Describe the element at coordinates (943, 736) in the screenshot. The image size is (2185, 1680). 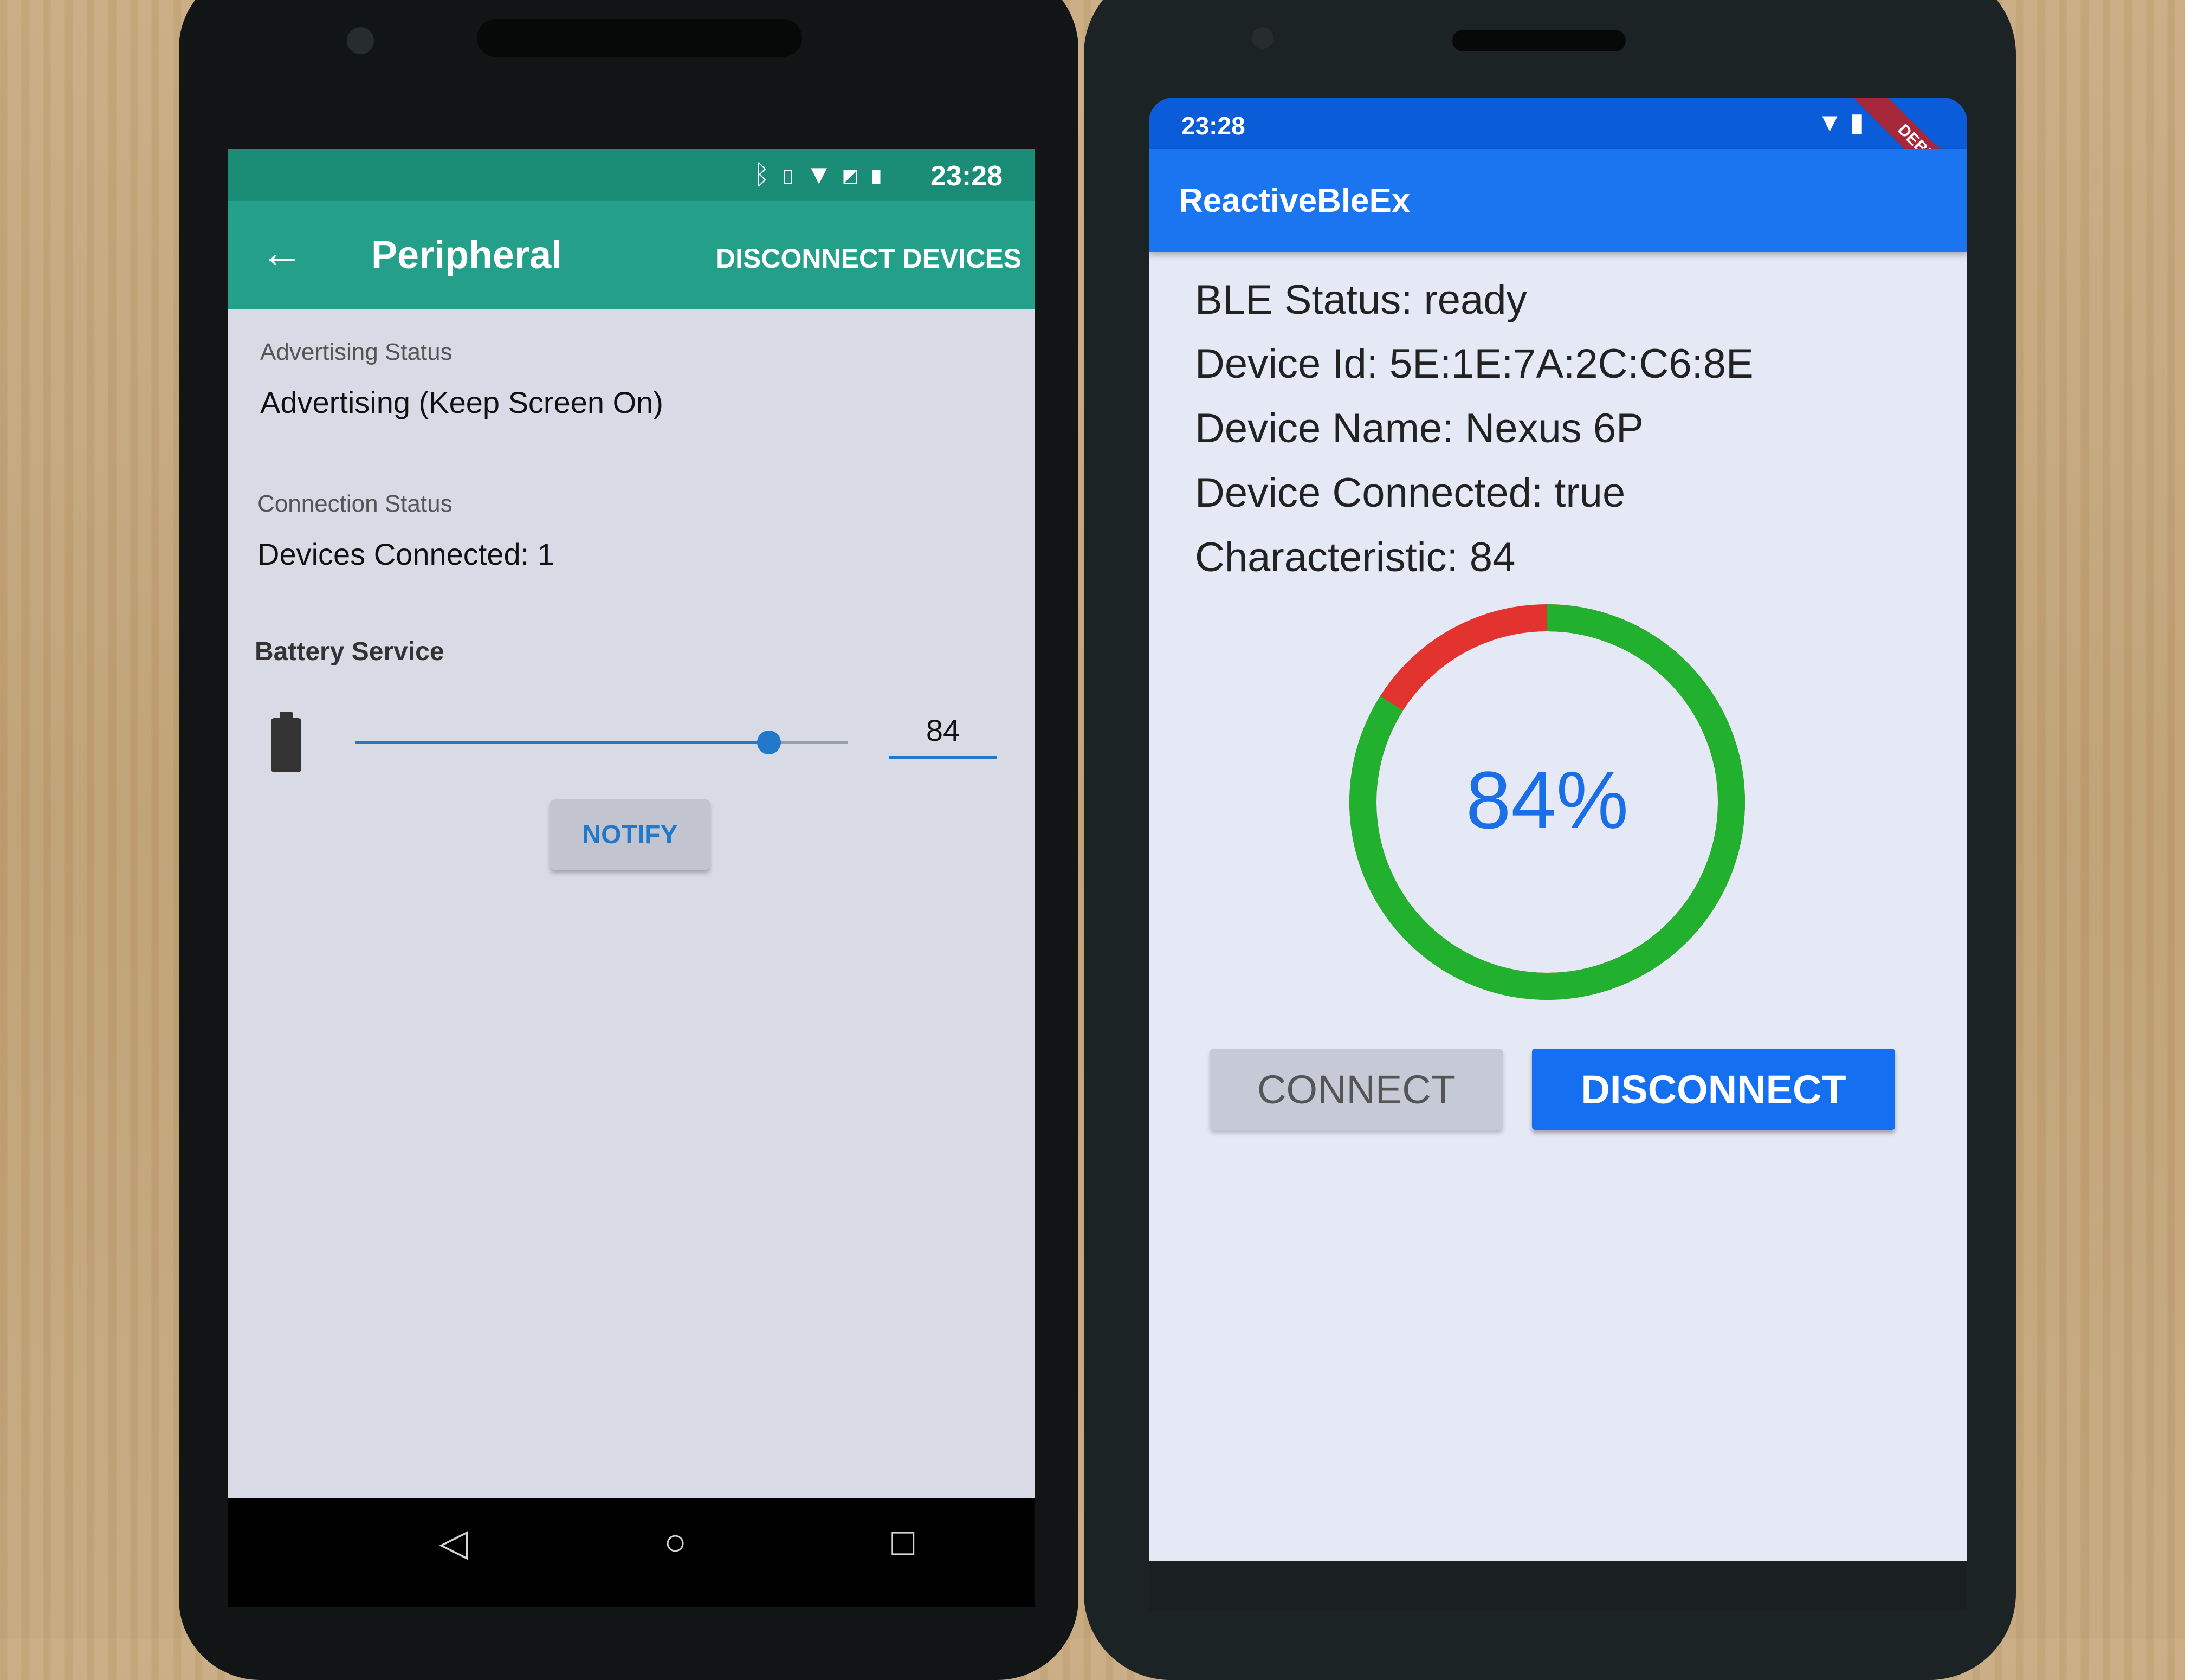
I see `battery-level-field: 84` at that location.